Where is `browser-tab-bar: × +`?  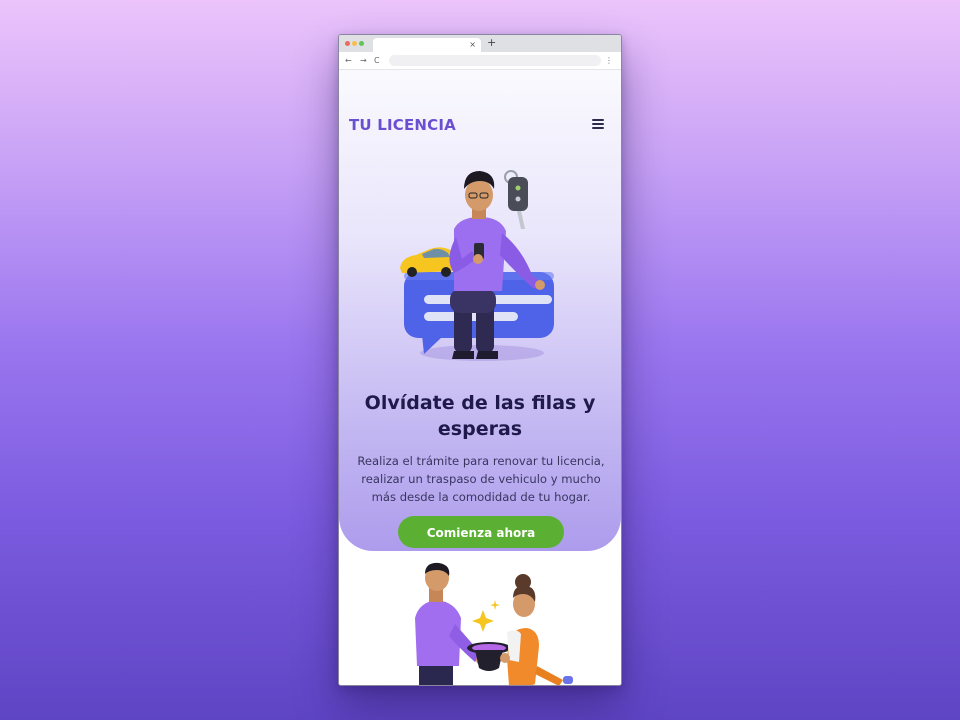 browser-tab-bar: × + is located at coordinates (480, 43).